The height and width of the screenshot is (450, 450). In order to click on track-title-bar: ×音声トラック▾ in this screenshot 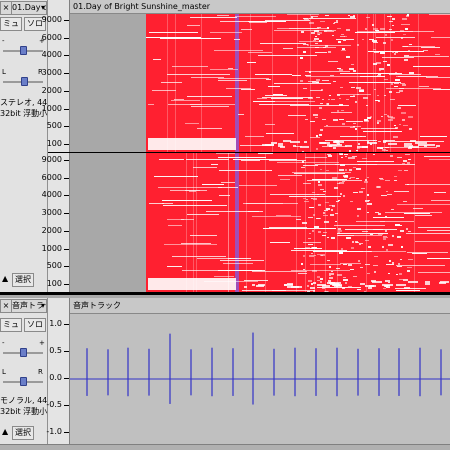, I will do `click(23, 306)`.